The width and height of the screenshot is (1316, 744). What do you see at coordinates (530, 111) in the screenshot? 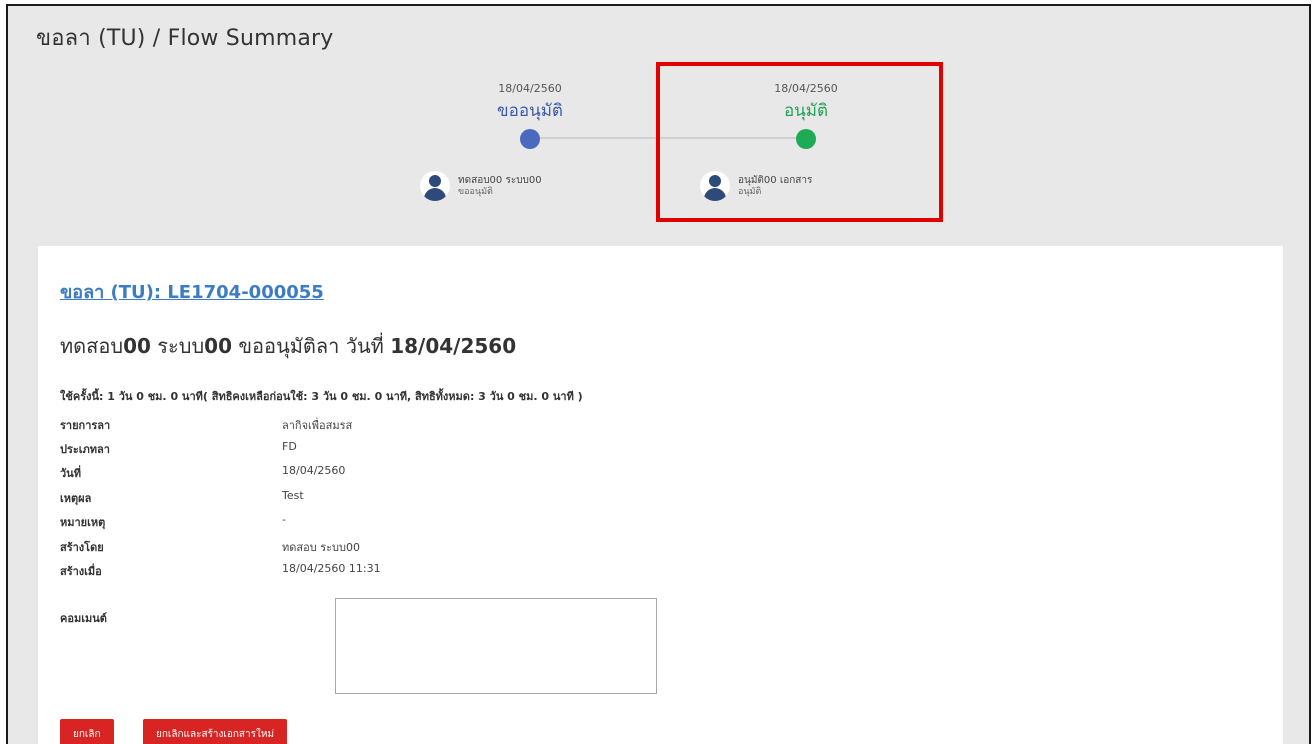
I see `step-label: ขออนุมัติ` at bounding box center [530, 111].